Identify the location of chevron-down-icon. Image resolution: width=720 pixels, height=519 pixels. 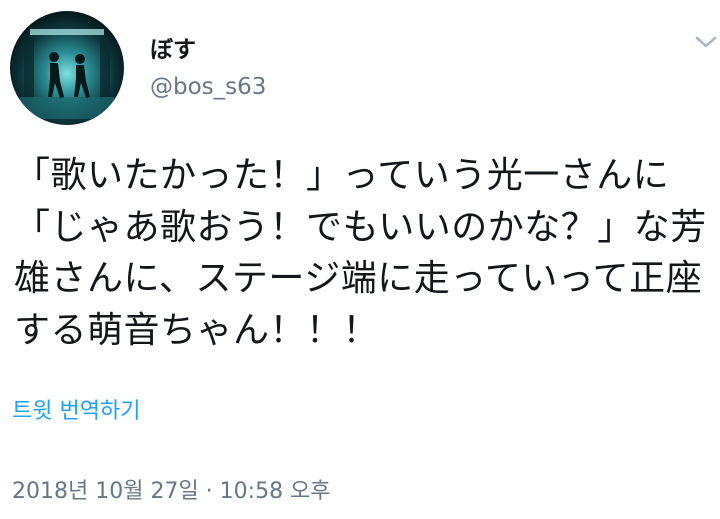
(706, 42).